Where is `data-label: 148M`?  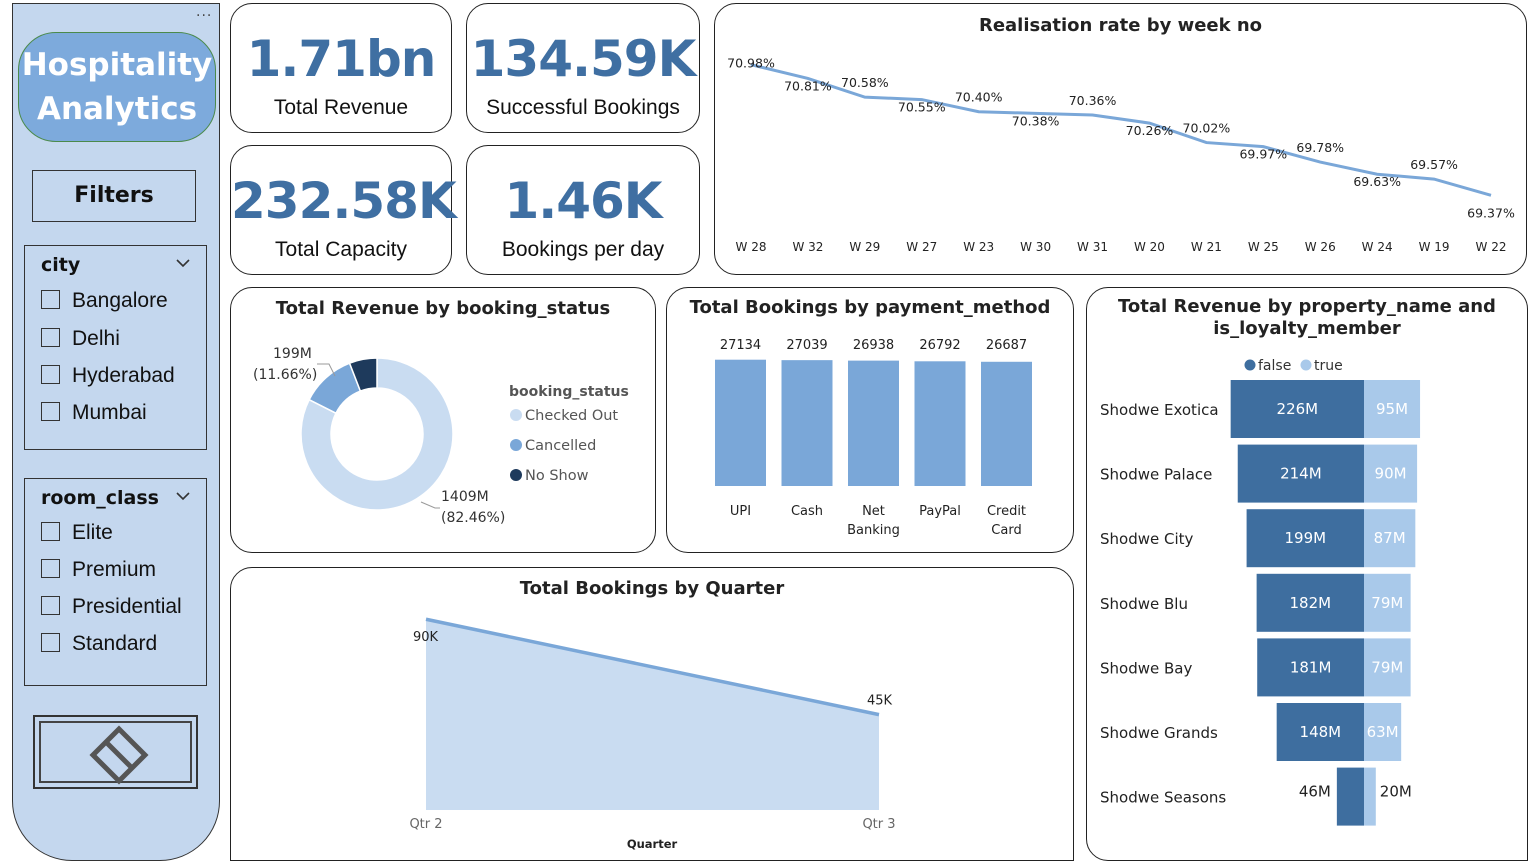 data-label: 148M is located at coordinates (1321, 732).